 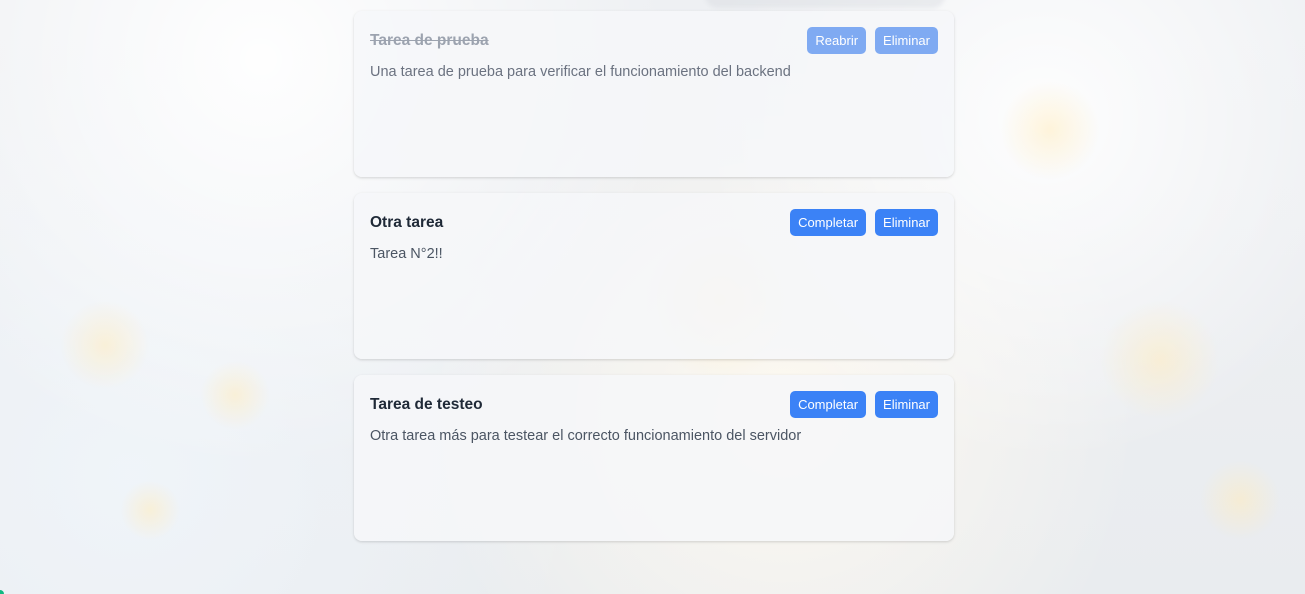 What do you see at coordinates (654, 41) in the screenshot?
I see `task-card-header: Tarea de prueba Reabrir Eliminar` at bounding box center [654, 41].